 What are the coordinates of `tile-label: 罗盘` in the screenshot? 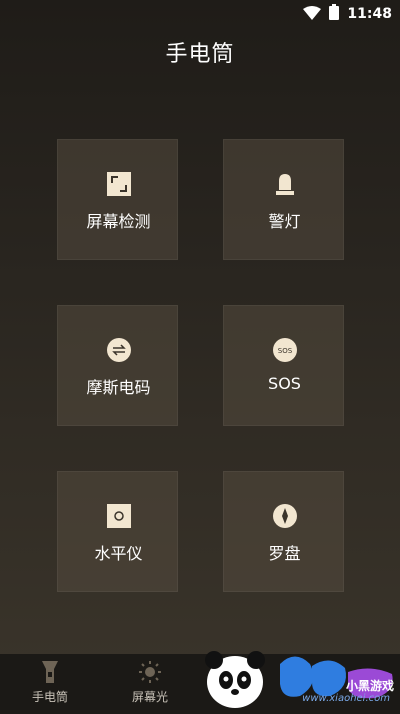 It's located at (284, 553).